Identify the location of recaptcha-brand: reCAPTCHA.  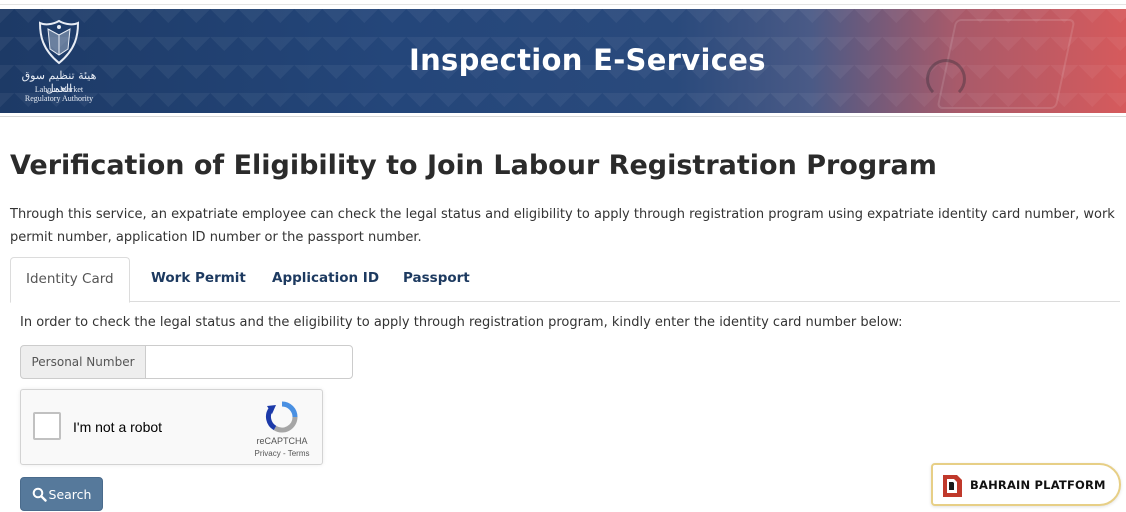
(282, 441).